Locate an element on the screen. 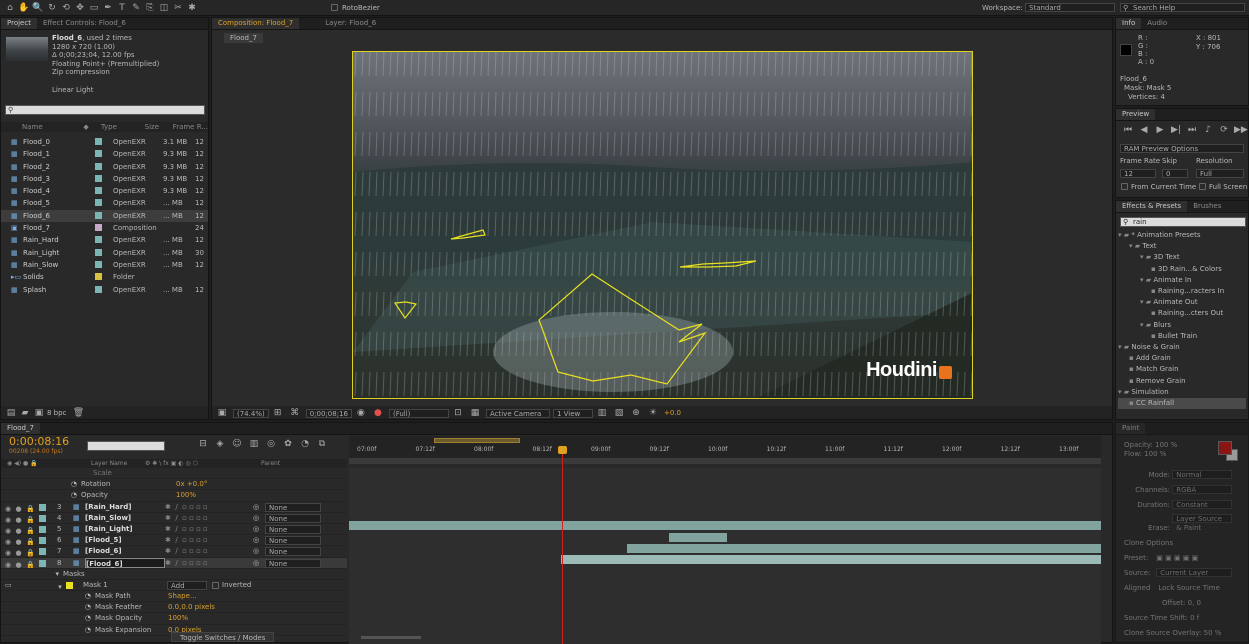  work-area-bar is located at coordinates (477, 440).